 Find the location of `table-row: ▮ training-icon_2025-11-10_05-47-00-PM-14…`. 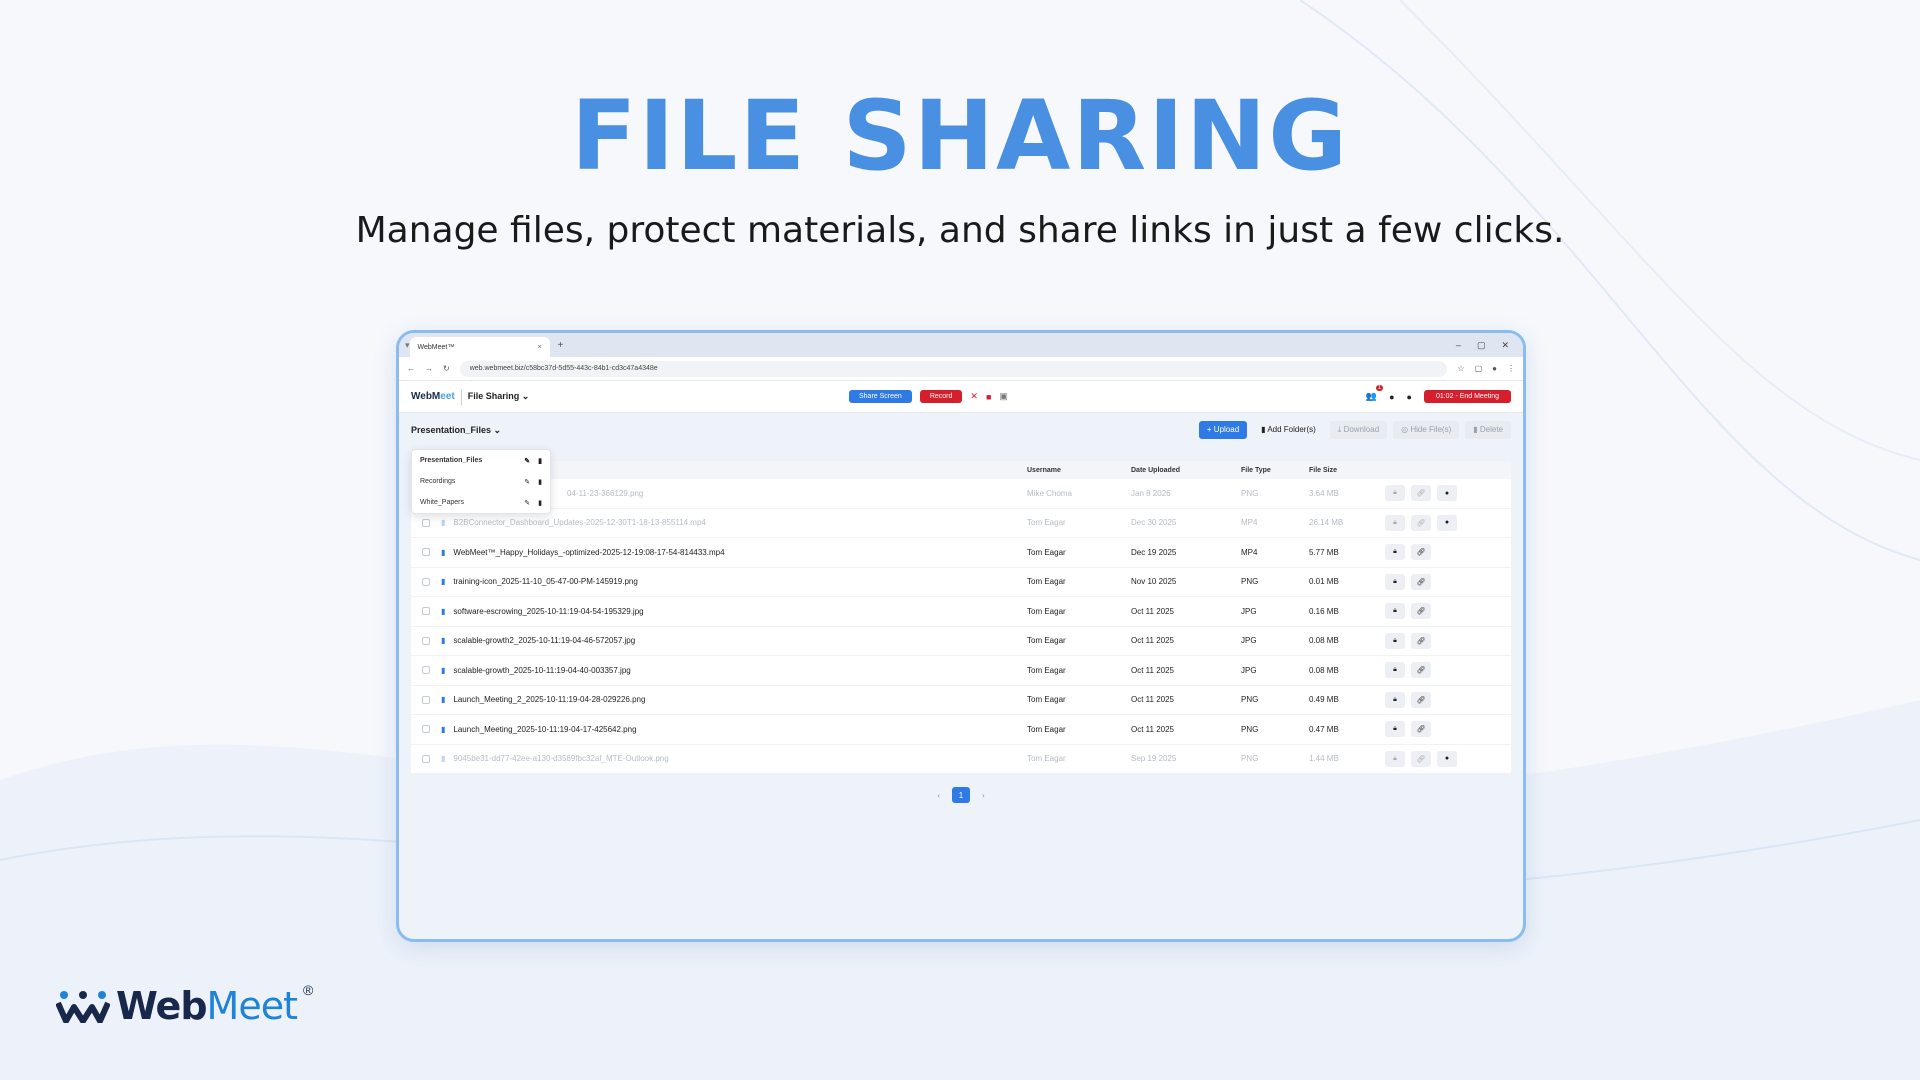

table-row: ▮ training-icon_2025-11-10_05-47-00-PM-14… is located at coordinates (961, 582).